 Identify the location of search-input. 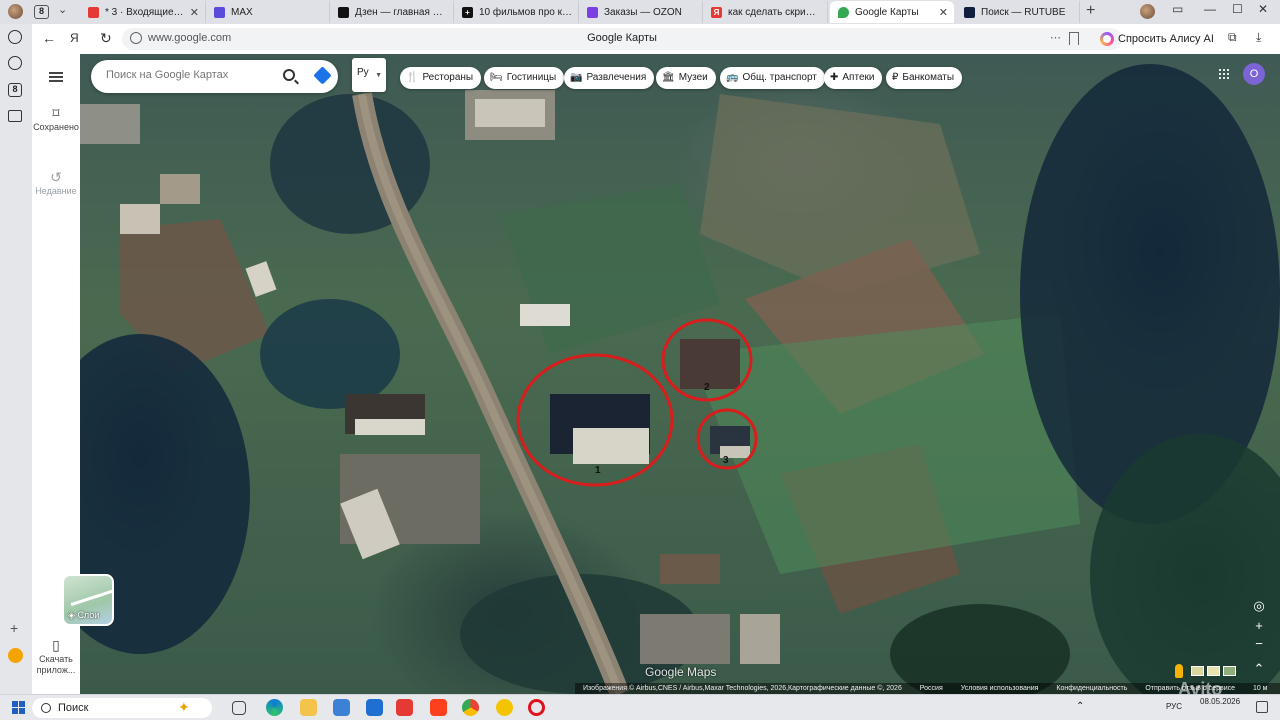
(191, 75).